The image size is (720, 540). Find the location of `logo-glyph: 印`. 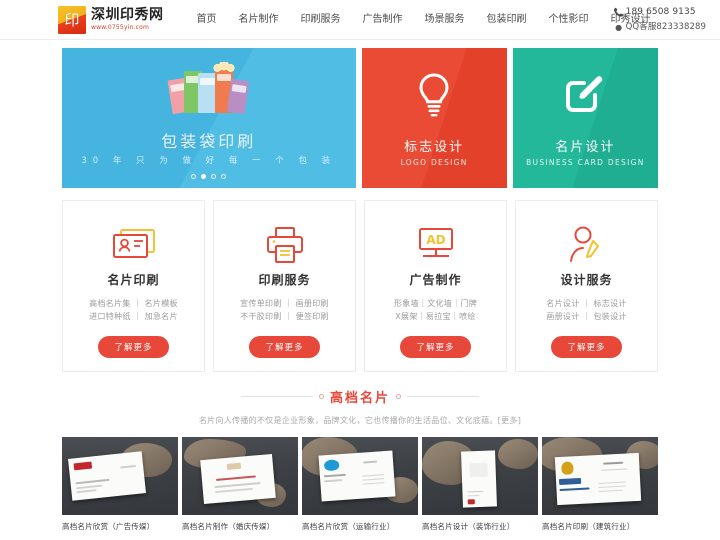

logo-glyph: 印 is located at coordinates (72, 19).